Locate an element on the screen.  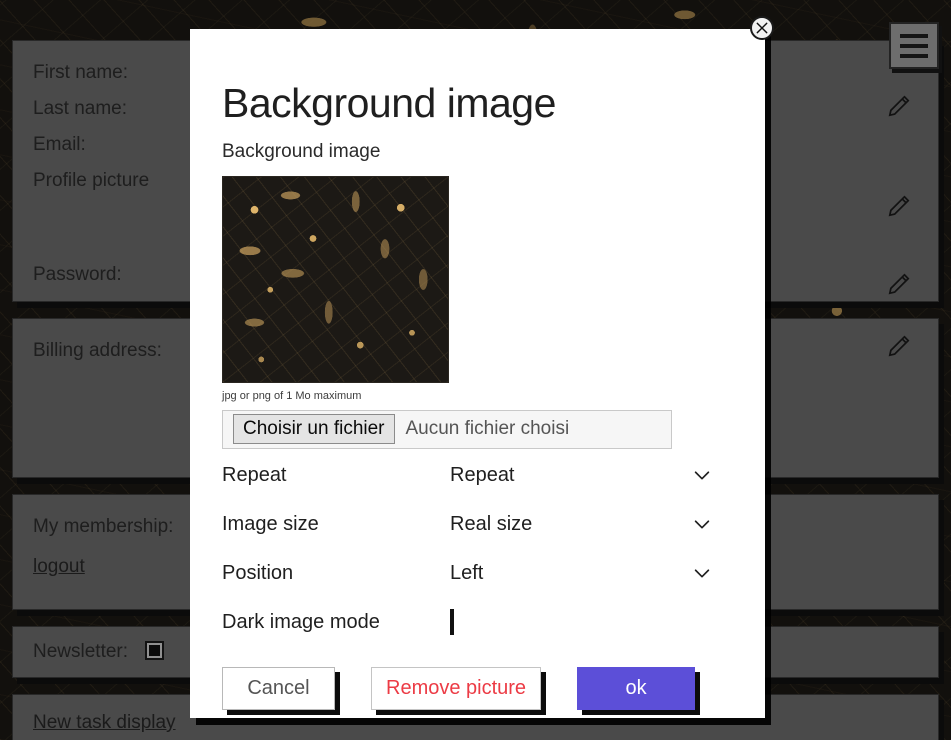
close-icon is located at coordinates (762, 28).